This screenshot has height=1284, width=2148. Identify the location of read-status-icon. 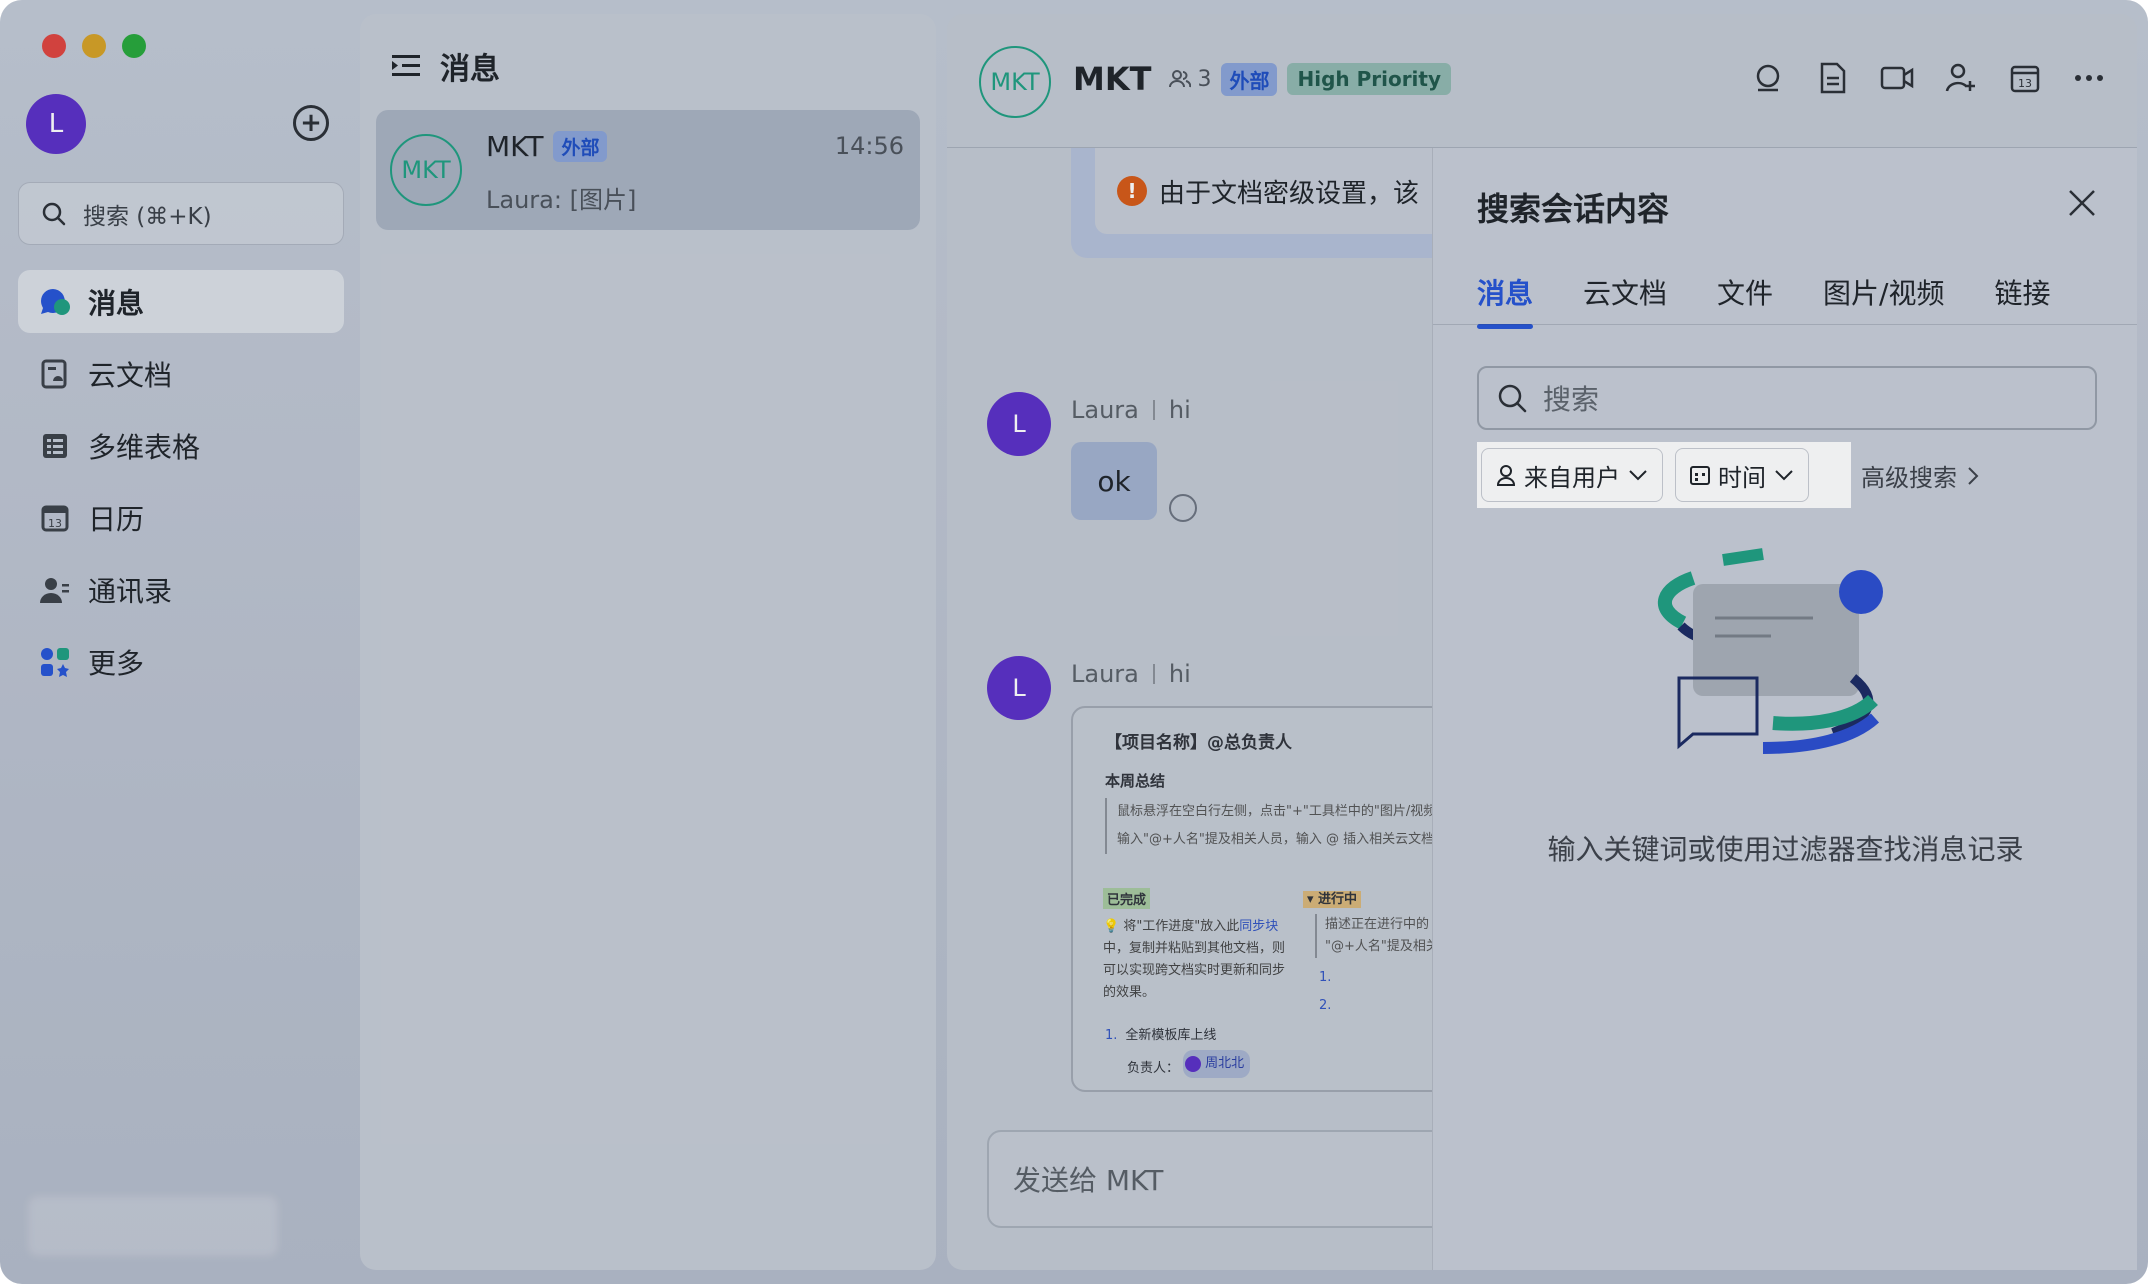
(1183, 508).